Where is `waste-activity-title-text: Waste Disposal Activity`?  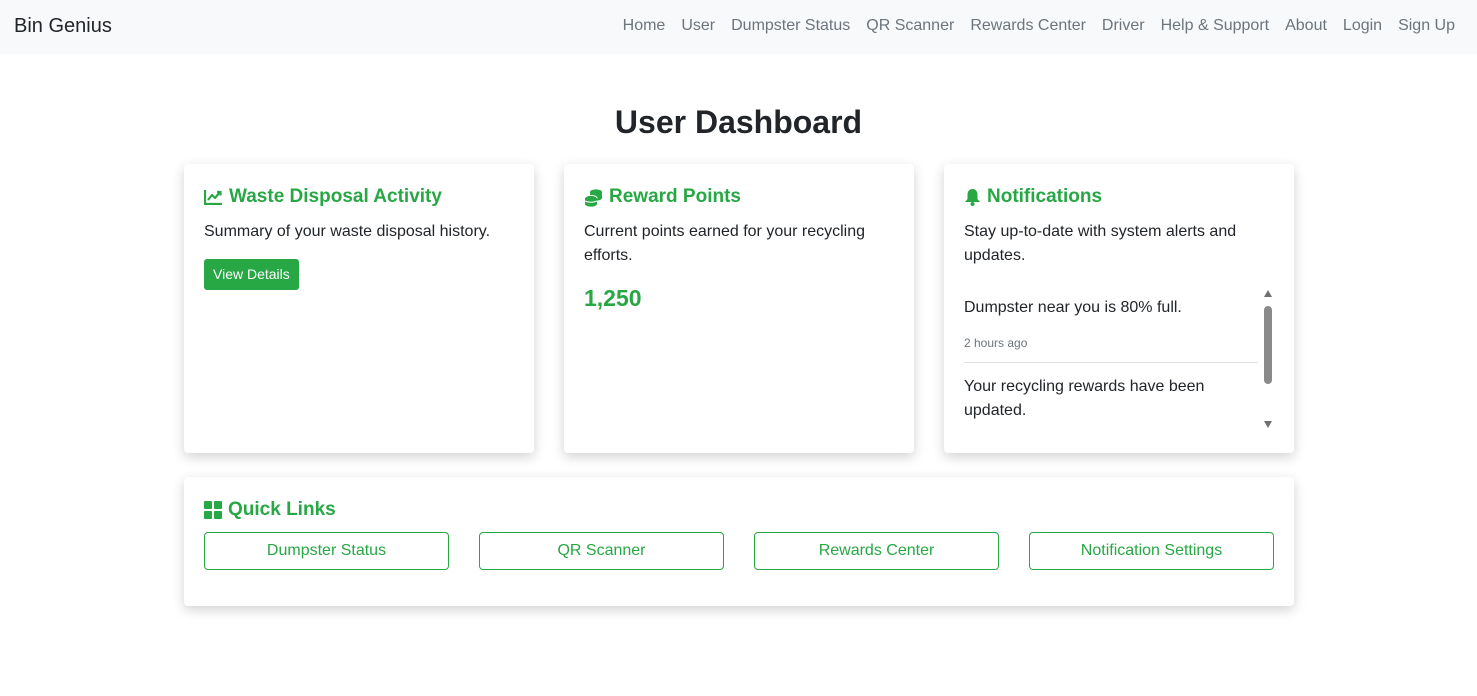 waste-activity-title-text: Waste Disposal Activity is located at coordinates (335, 196).